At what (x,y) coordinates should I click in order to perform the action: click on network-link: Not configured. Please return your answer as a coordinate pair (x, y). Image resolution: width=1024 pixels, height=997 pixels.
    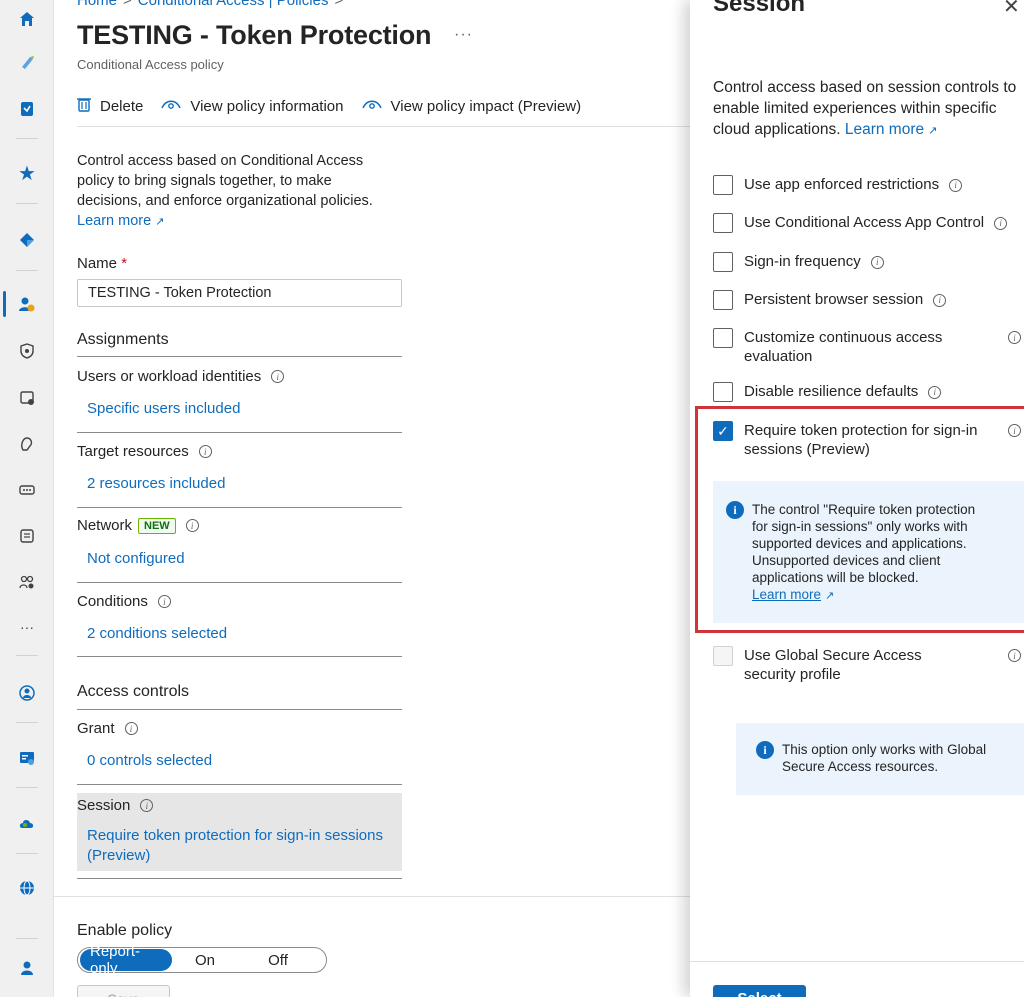
    Looking at the image, I should click on (136, 558).